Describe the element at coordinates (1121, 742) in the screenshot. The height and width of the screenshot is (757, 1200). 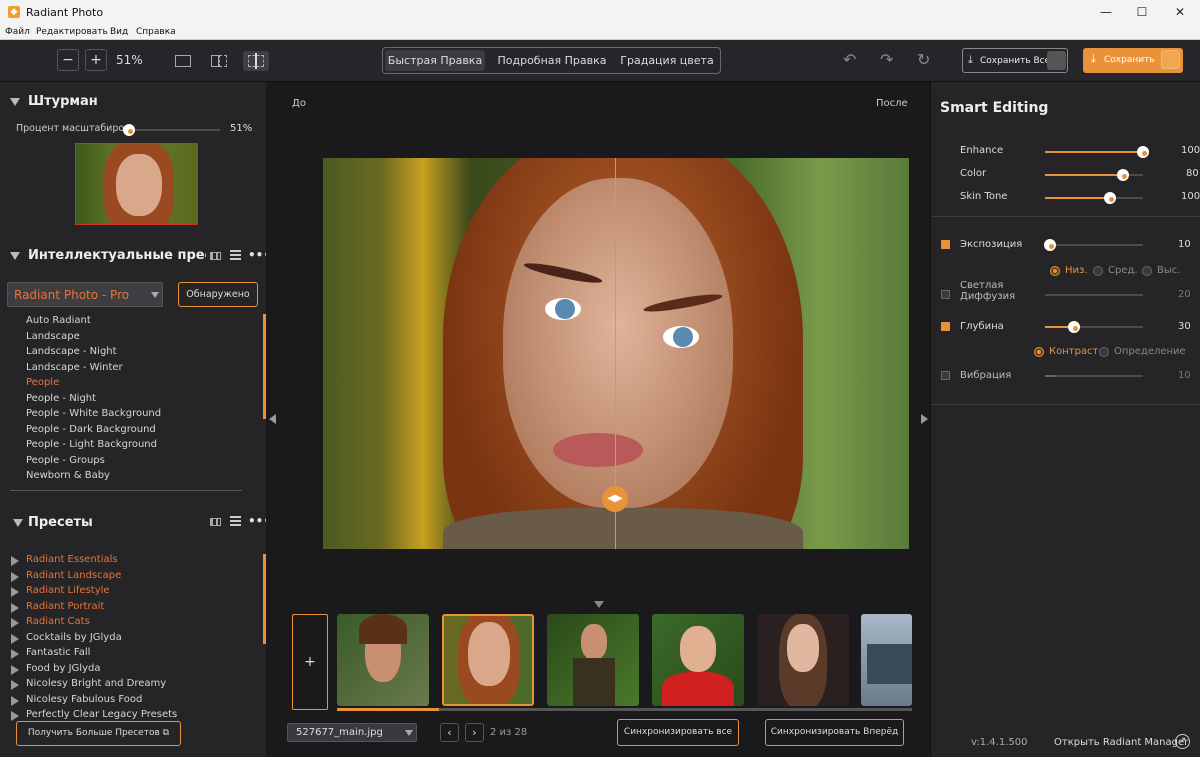
I see `open-manager-link: Открыть Radiant Manager` at that location.